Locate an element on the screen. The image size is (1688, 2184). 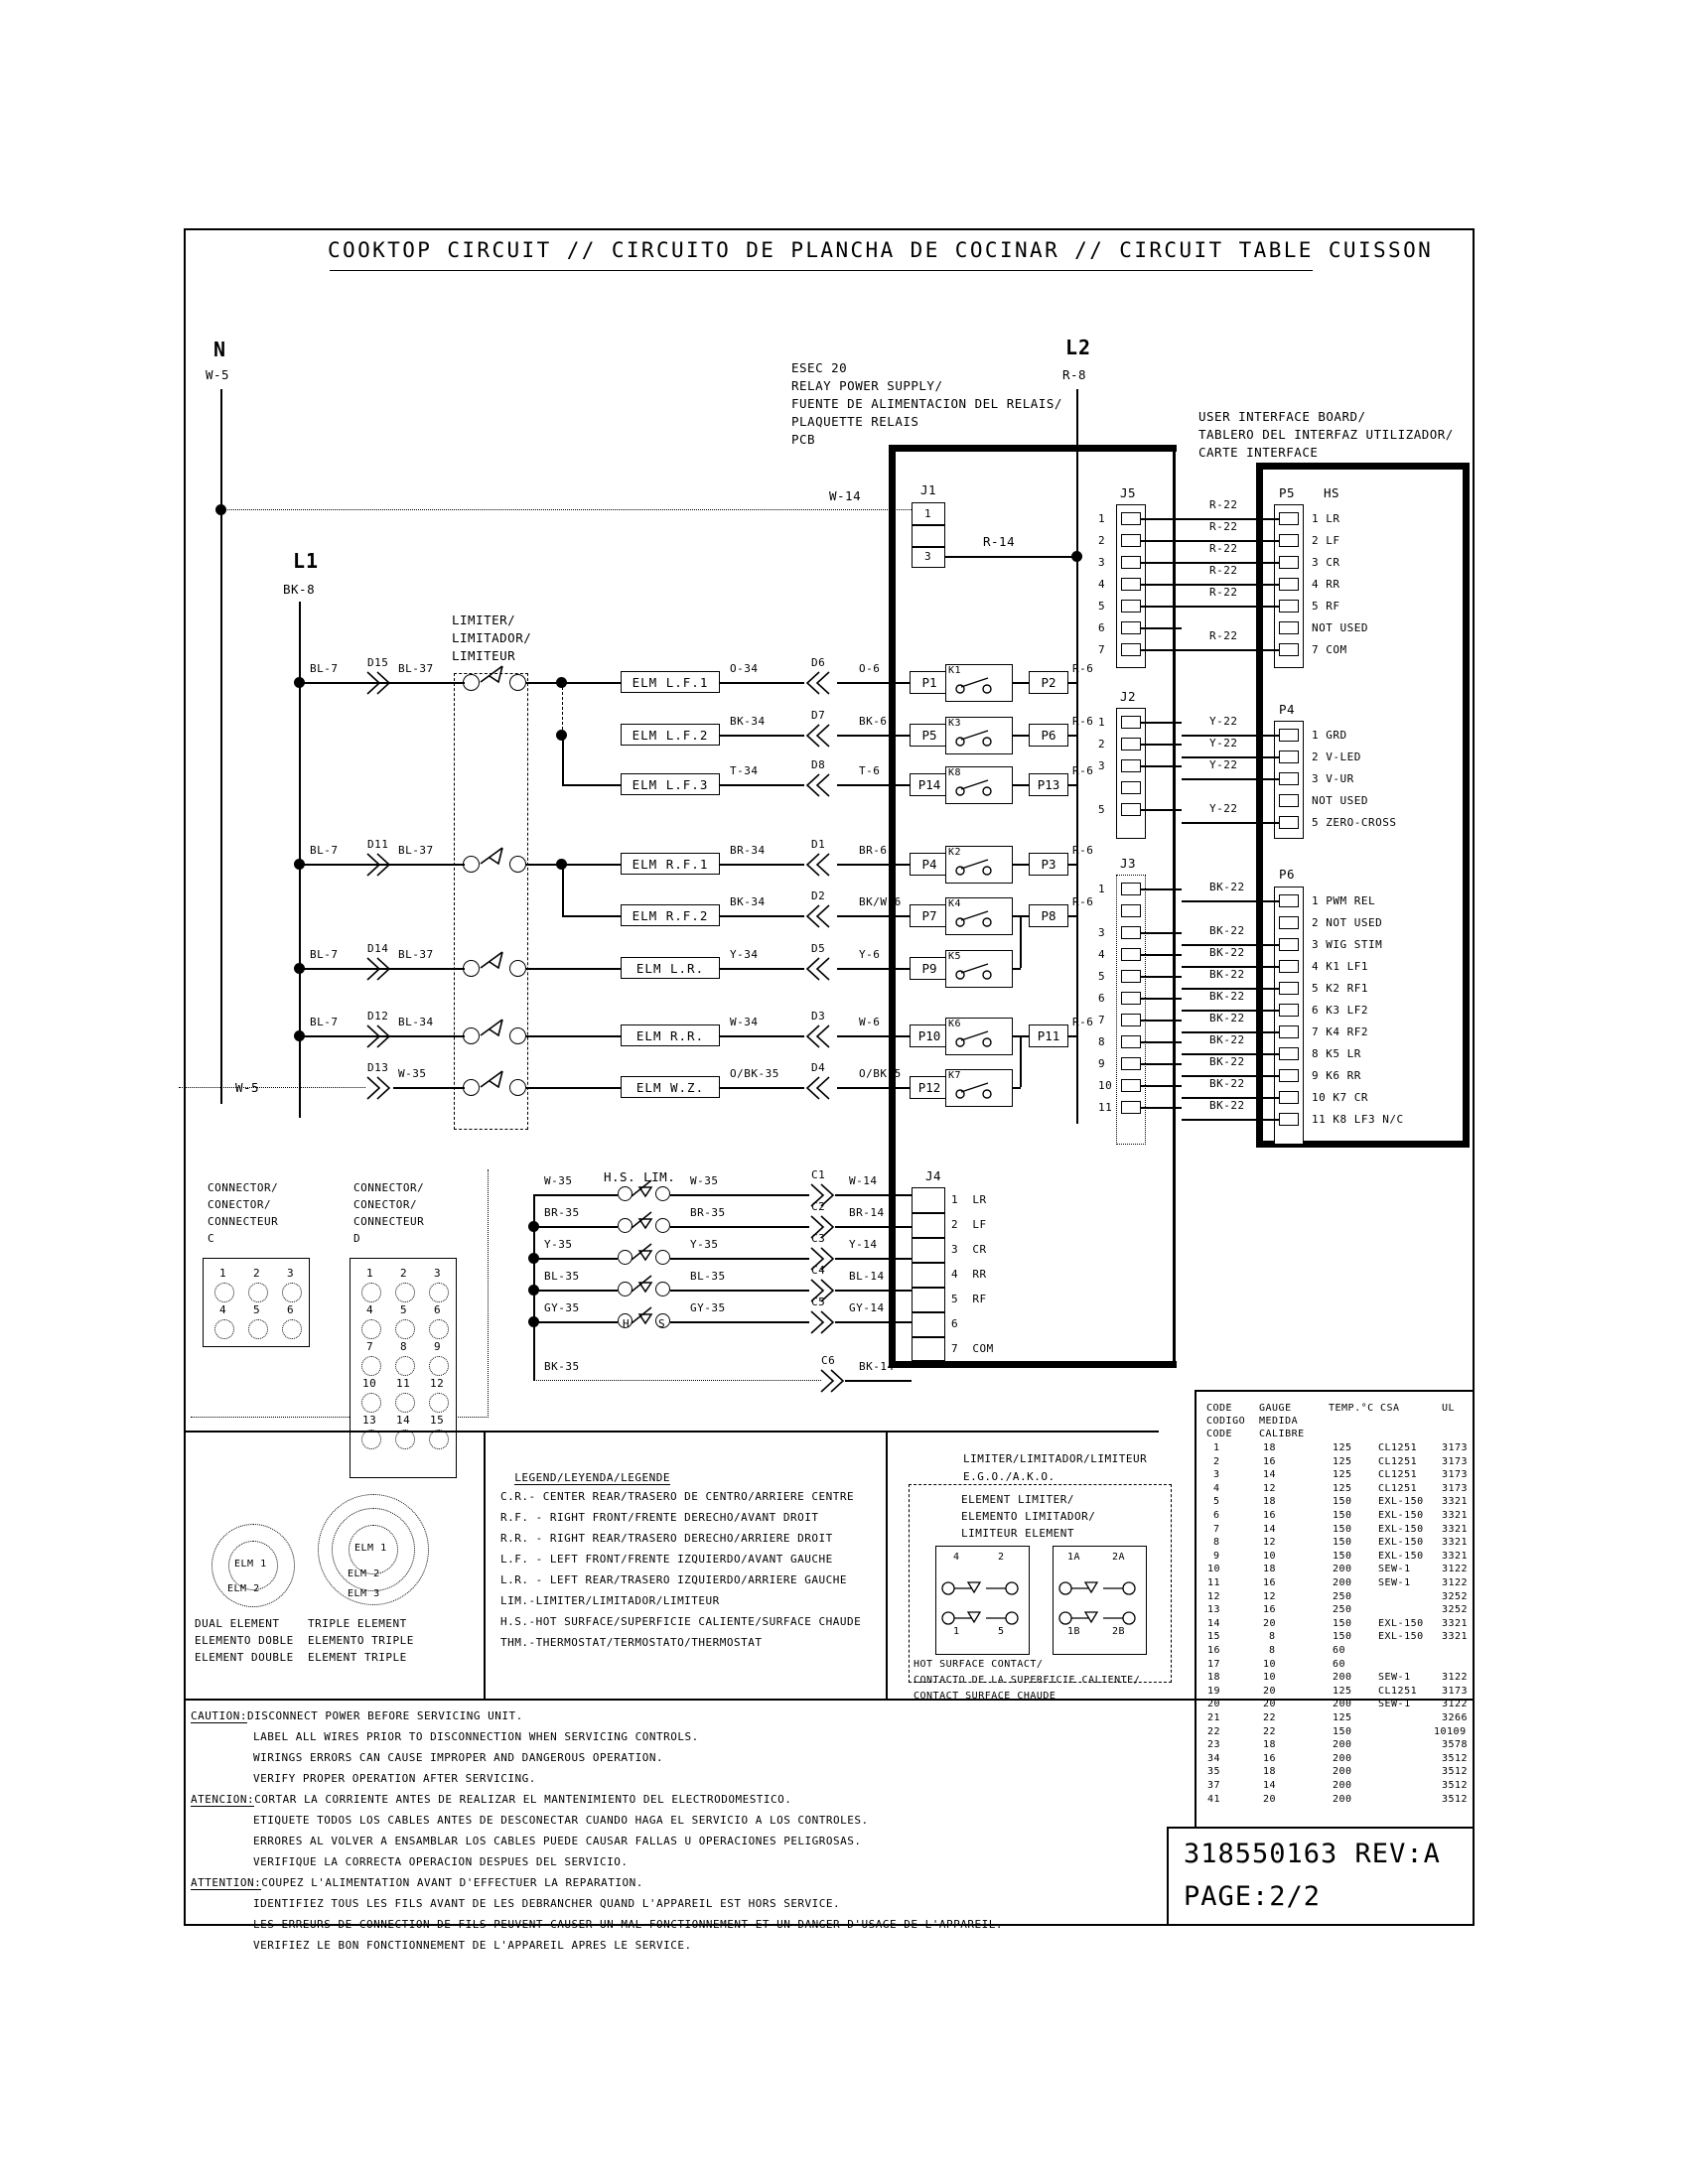
relay-output-pin: P8 is located at coordinates (1048, 915).